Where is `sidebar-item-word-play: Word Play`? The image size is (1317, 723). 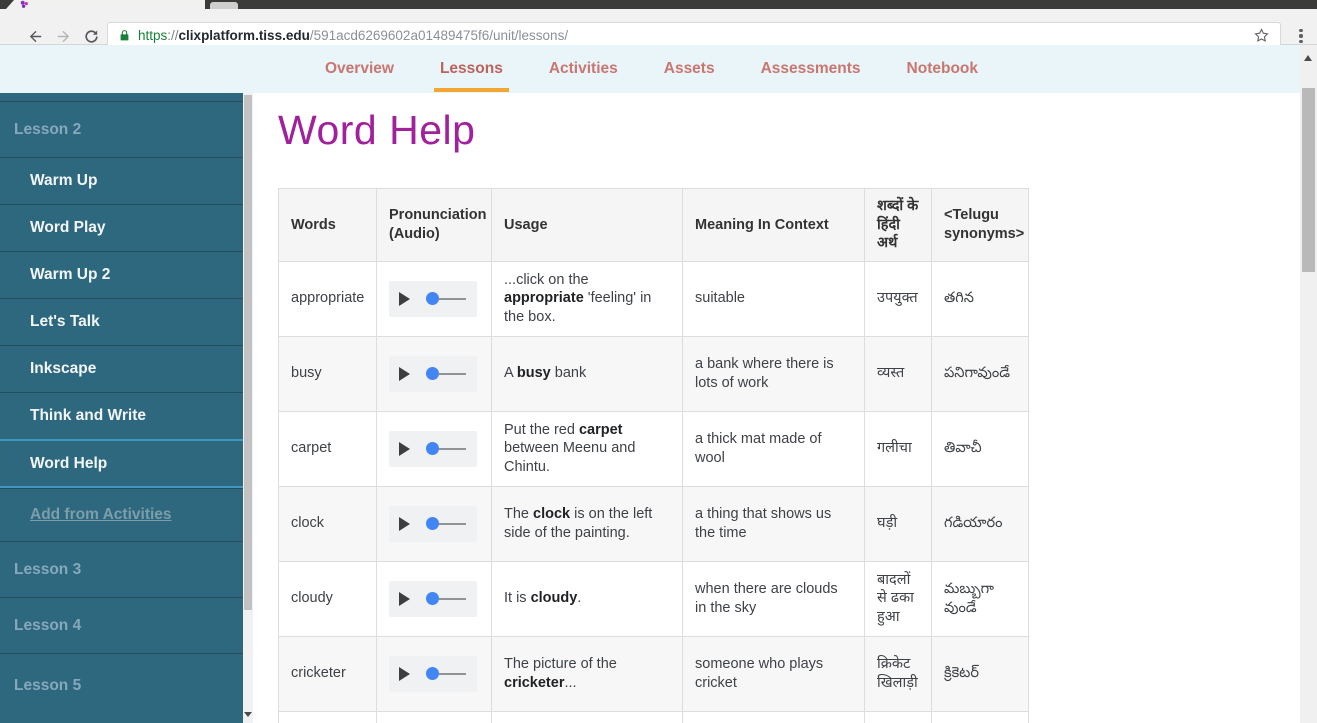
sidebar-item-word-play: Word Play is located at coordinates (121, 227).